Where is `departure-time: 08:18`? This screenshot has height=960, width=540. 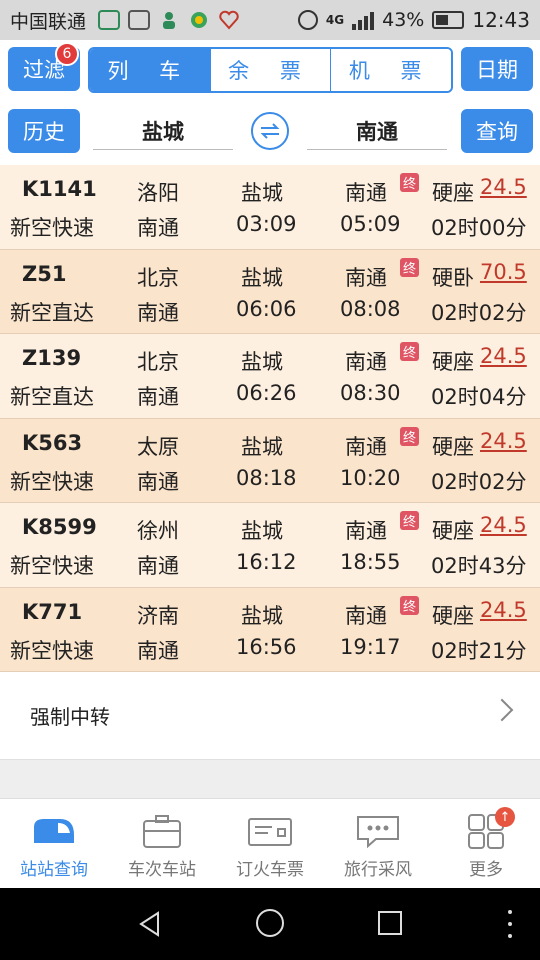 departure-time: 08:18 is located at coordinates (266, 477).